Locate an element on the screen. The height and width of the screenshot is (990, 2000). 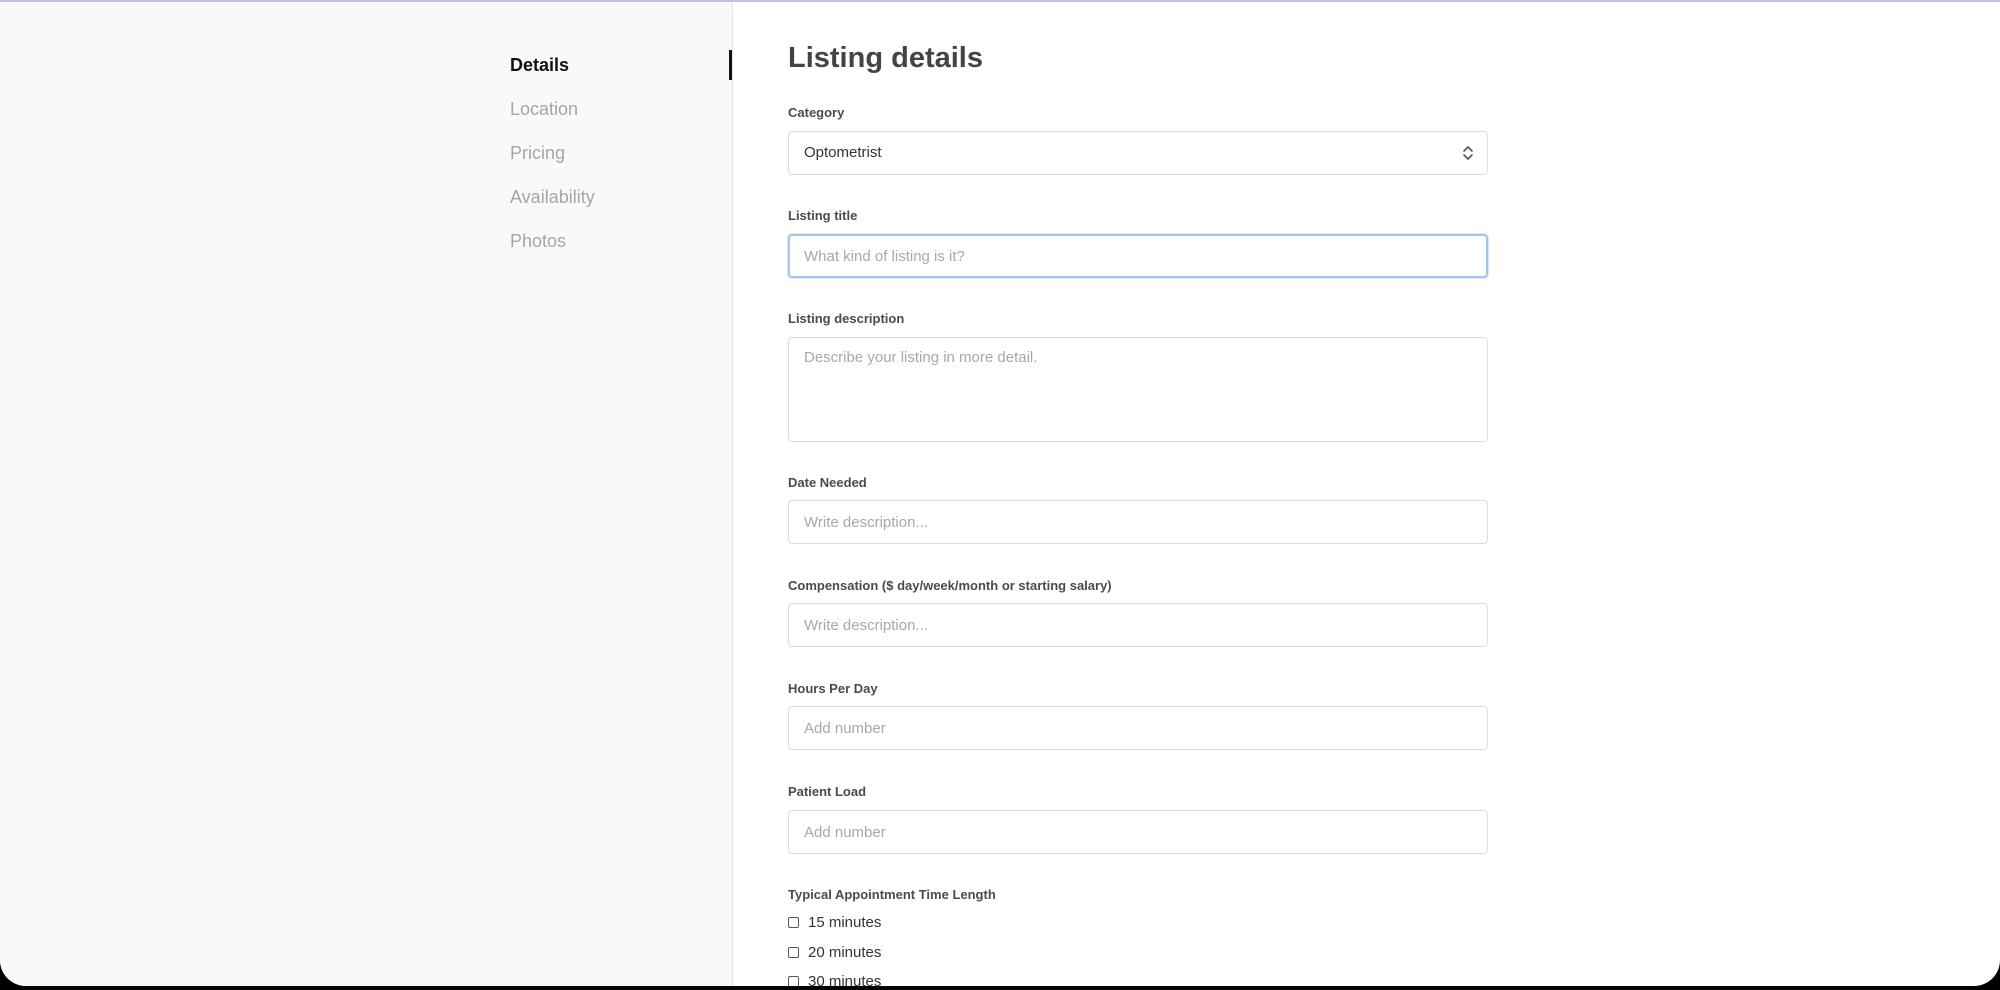
checkbox-label: 30 minutes is located at coordinates (845, 979).